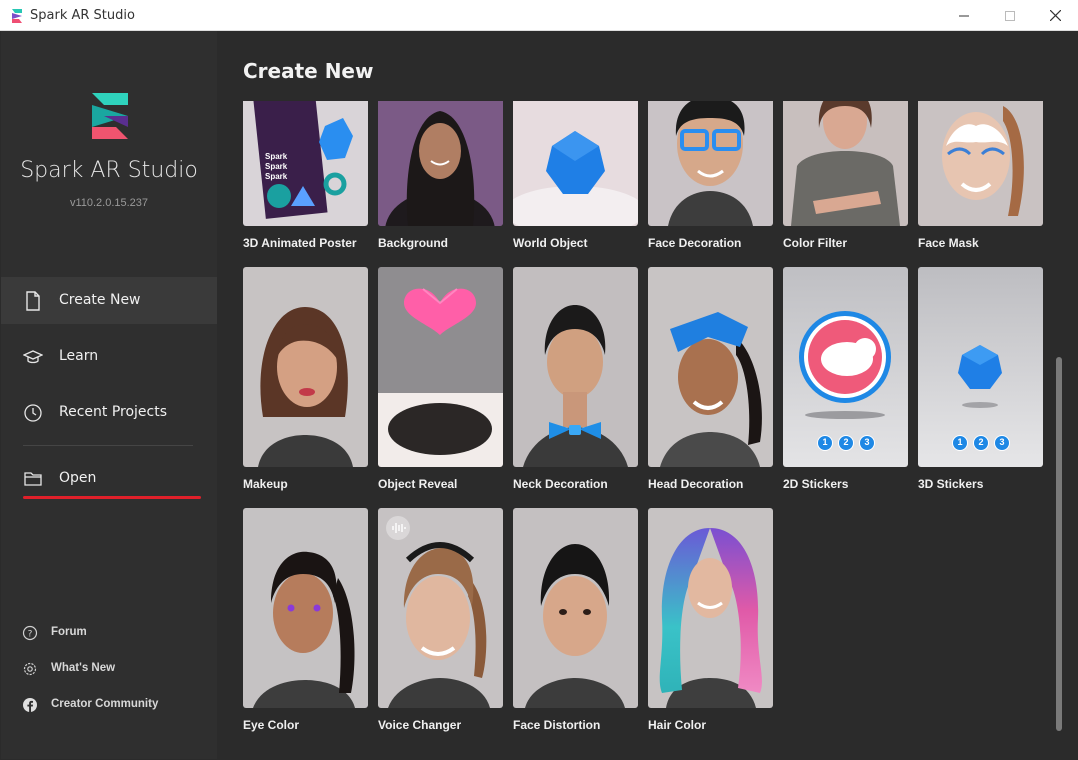  What do you see at coordinates (69, 632) in the screenshot?
I see `footer-label: Forum` at bounding box center [69, 632].